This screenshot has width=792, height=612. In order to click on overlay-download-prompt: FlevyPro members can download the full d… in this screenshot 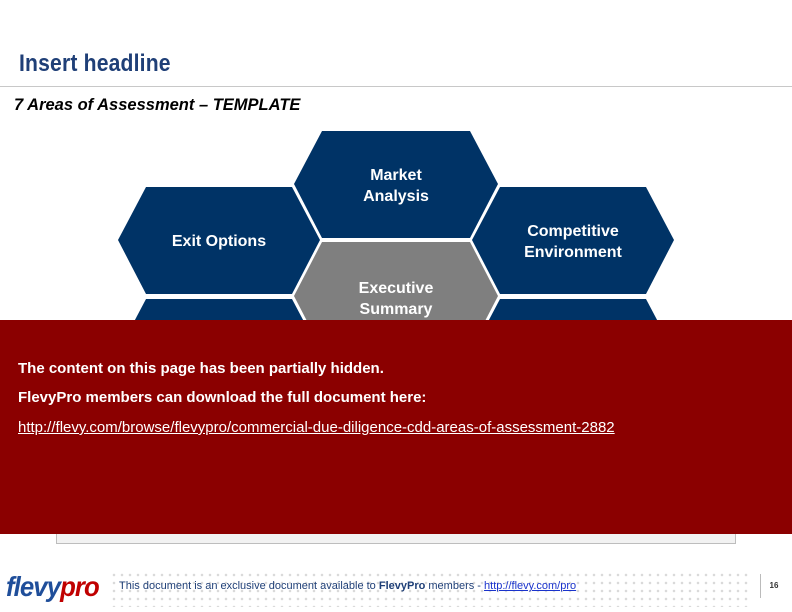, I will do `click(222, 397)`.